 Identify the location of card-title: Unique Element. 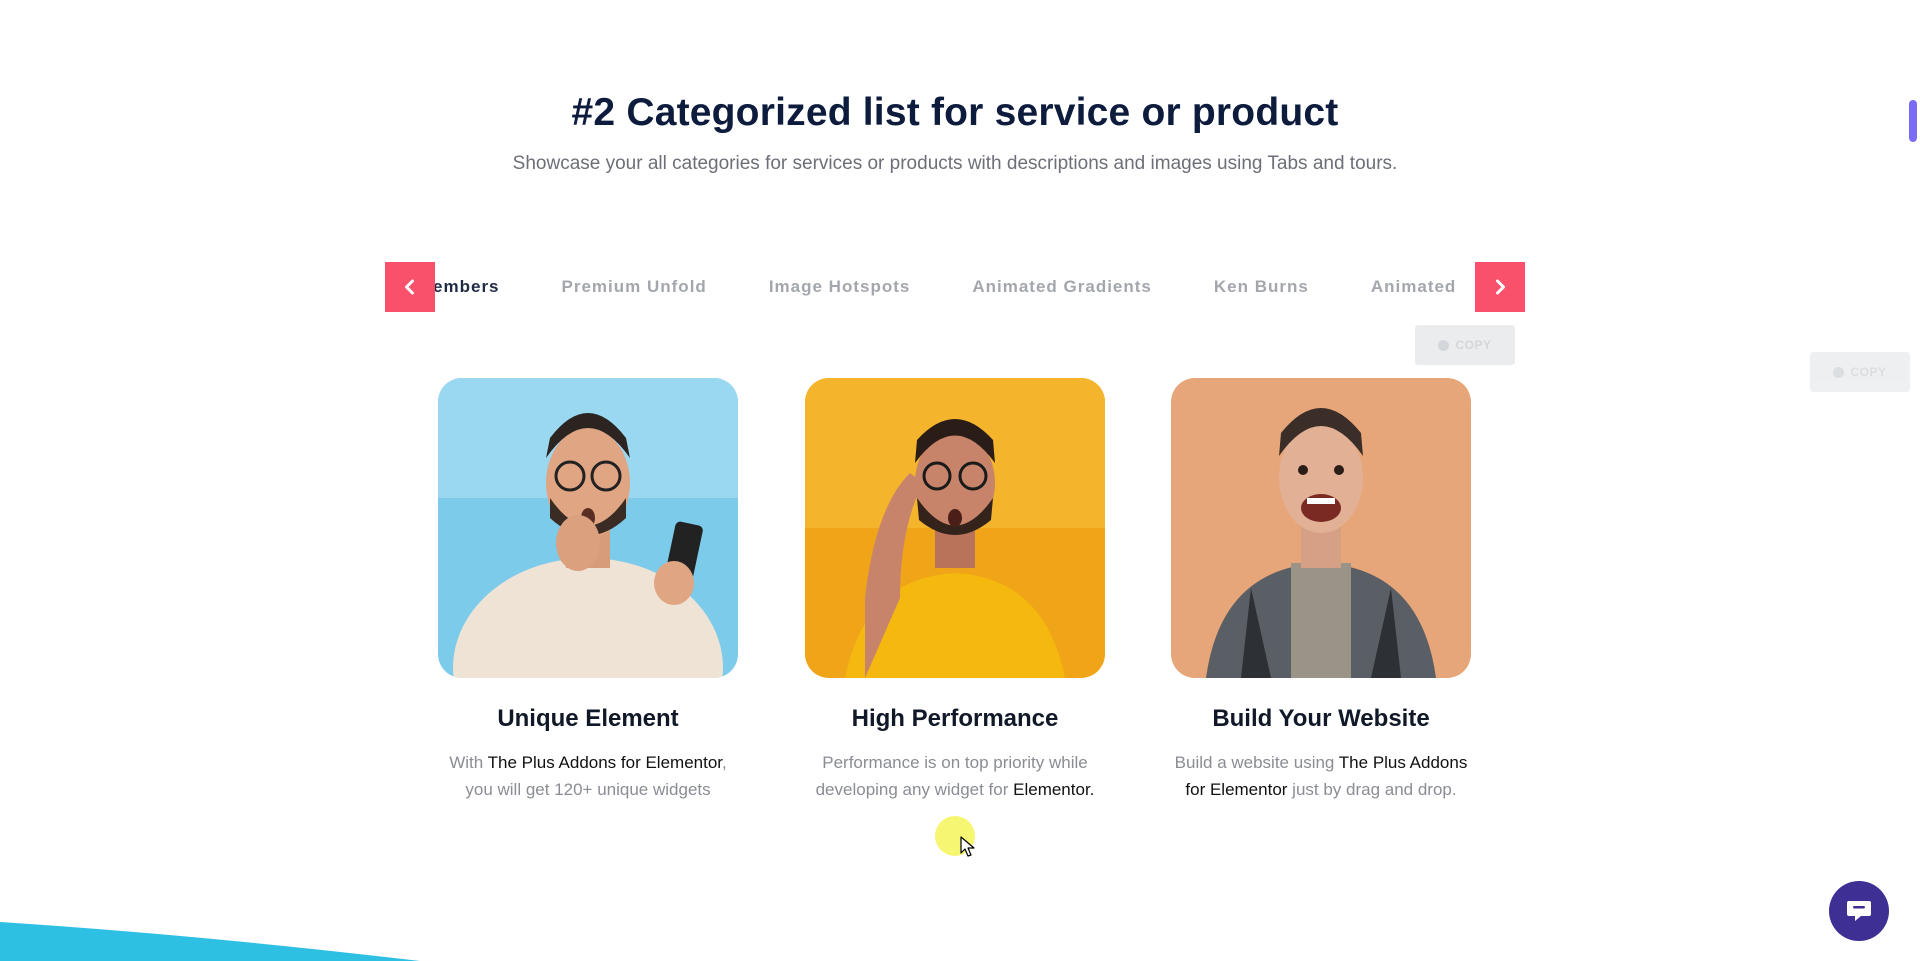
(588, 718).